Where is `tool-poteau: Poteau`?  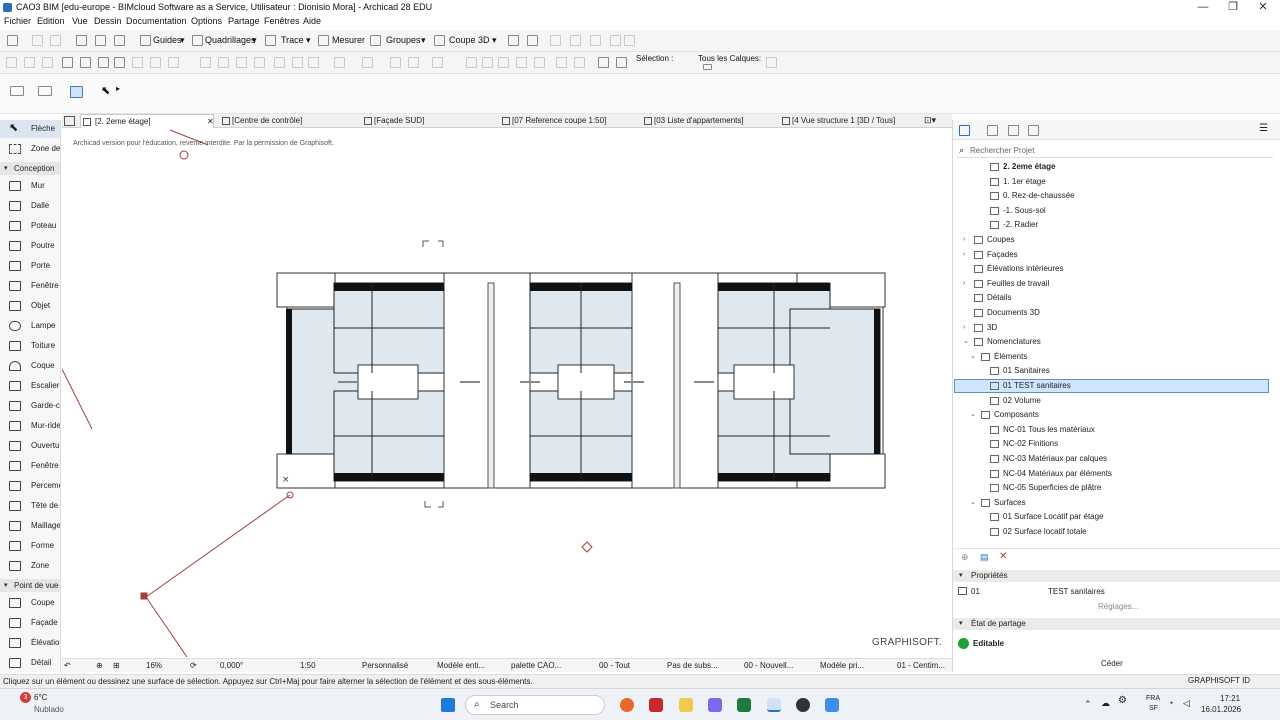
tool-poteau: Poteau is located at coordinates (30, 226).